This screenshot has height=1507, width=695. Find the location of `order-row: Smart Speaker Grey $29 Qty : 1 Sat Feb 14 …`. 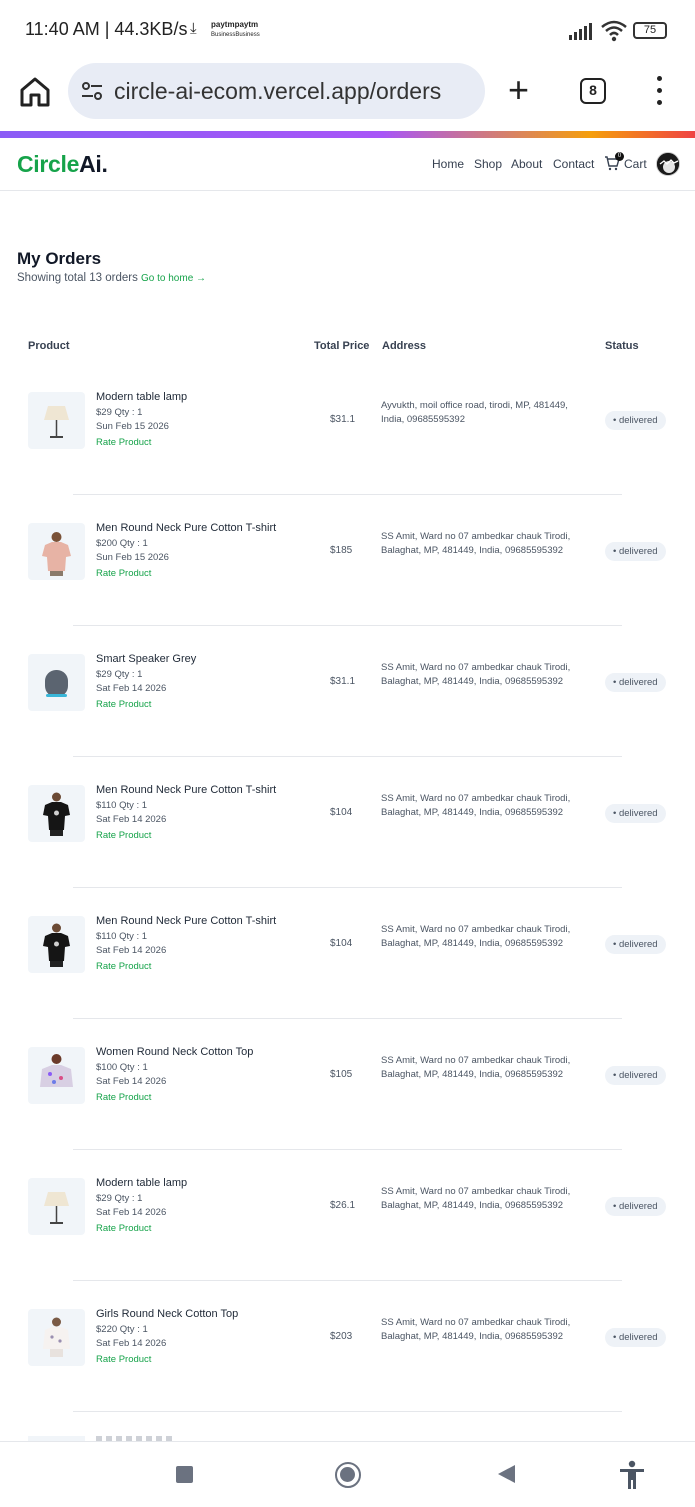

order-row: Smart Speaker Grey $29 Qty : 1 Sat Feb 14 … is located at coordinates (347, 697).